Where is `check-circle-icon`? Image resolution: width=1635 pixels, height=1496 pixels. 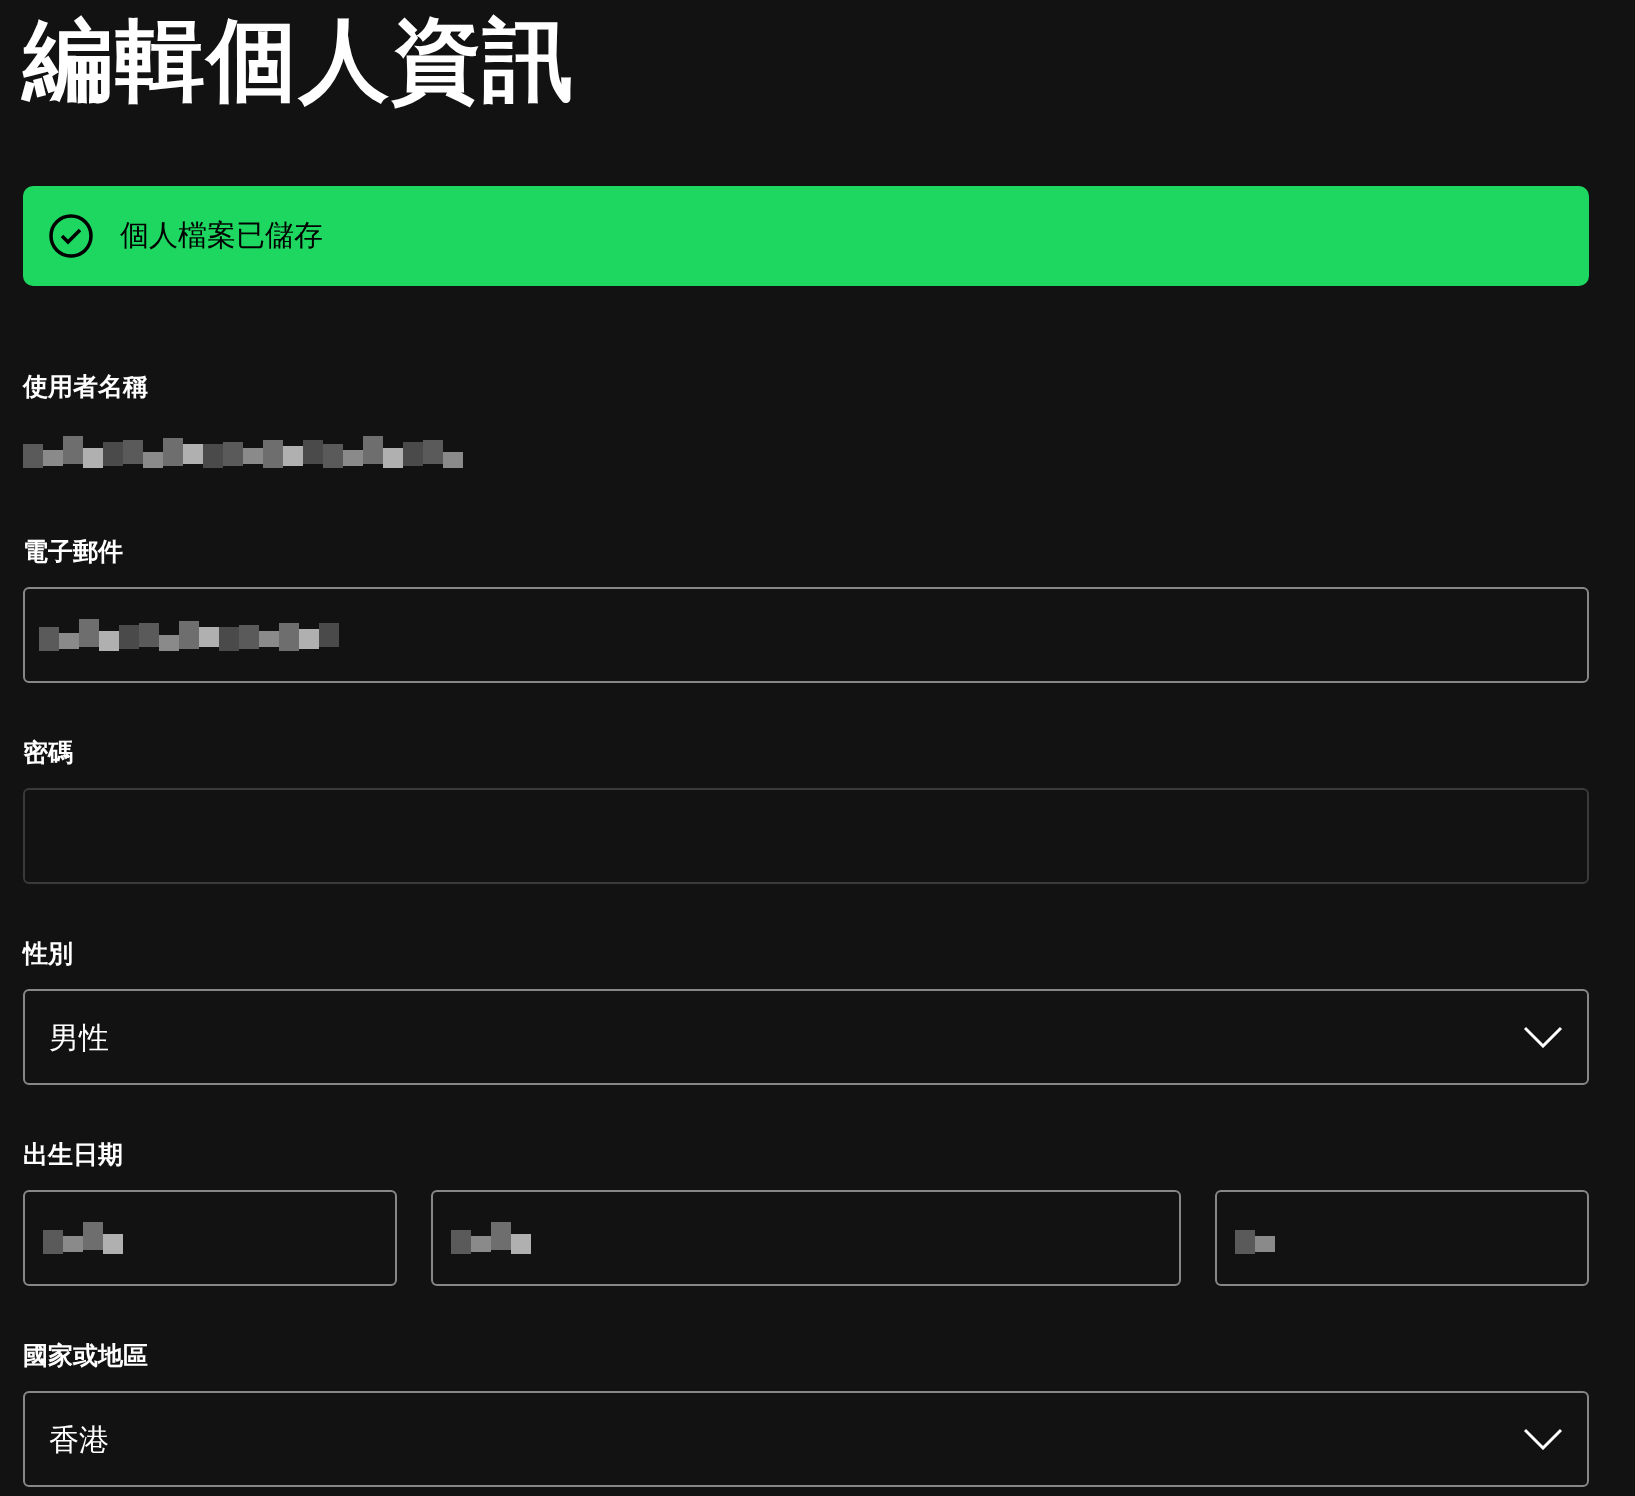
check-circle-icon is located at coordinates (71, 236).